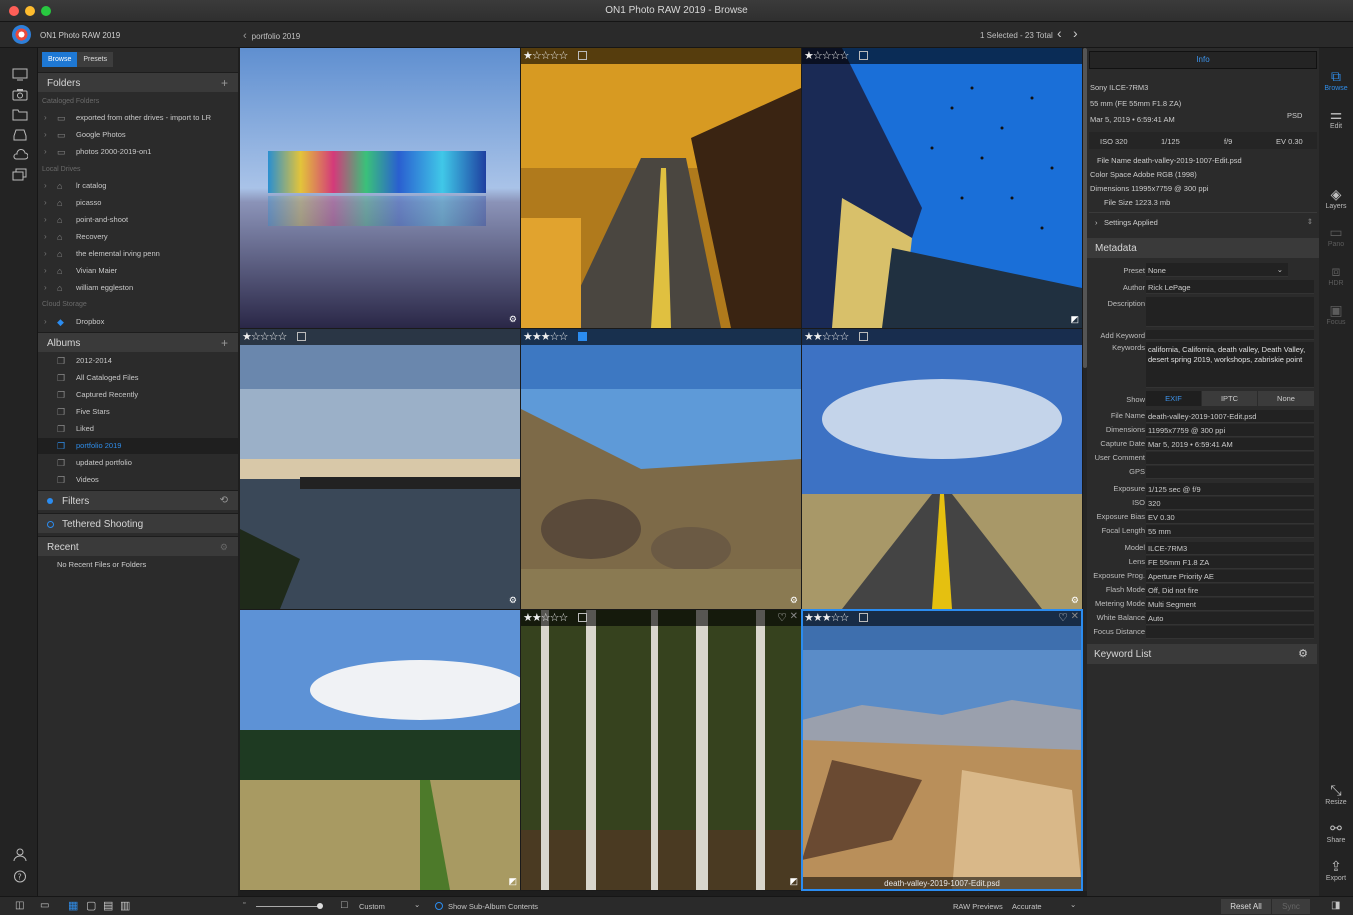 This screenshot has width=1353, height=915. What do you see at coordinates (138, 395) in the screenshot?
I see `album-item: ❐ Captured Recently` at bounding box center [138, 395].